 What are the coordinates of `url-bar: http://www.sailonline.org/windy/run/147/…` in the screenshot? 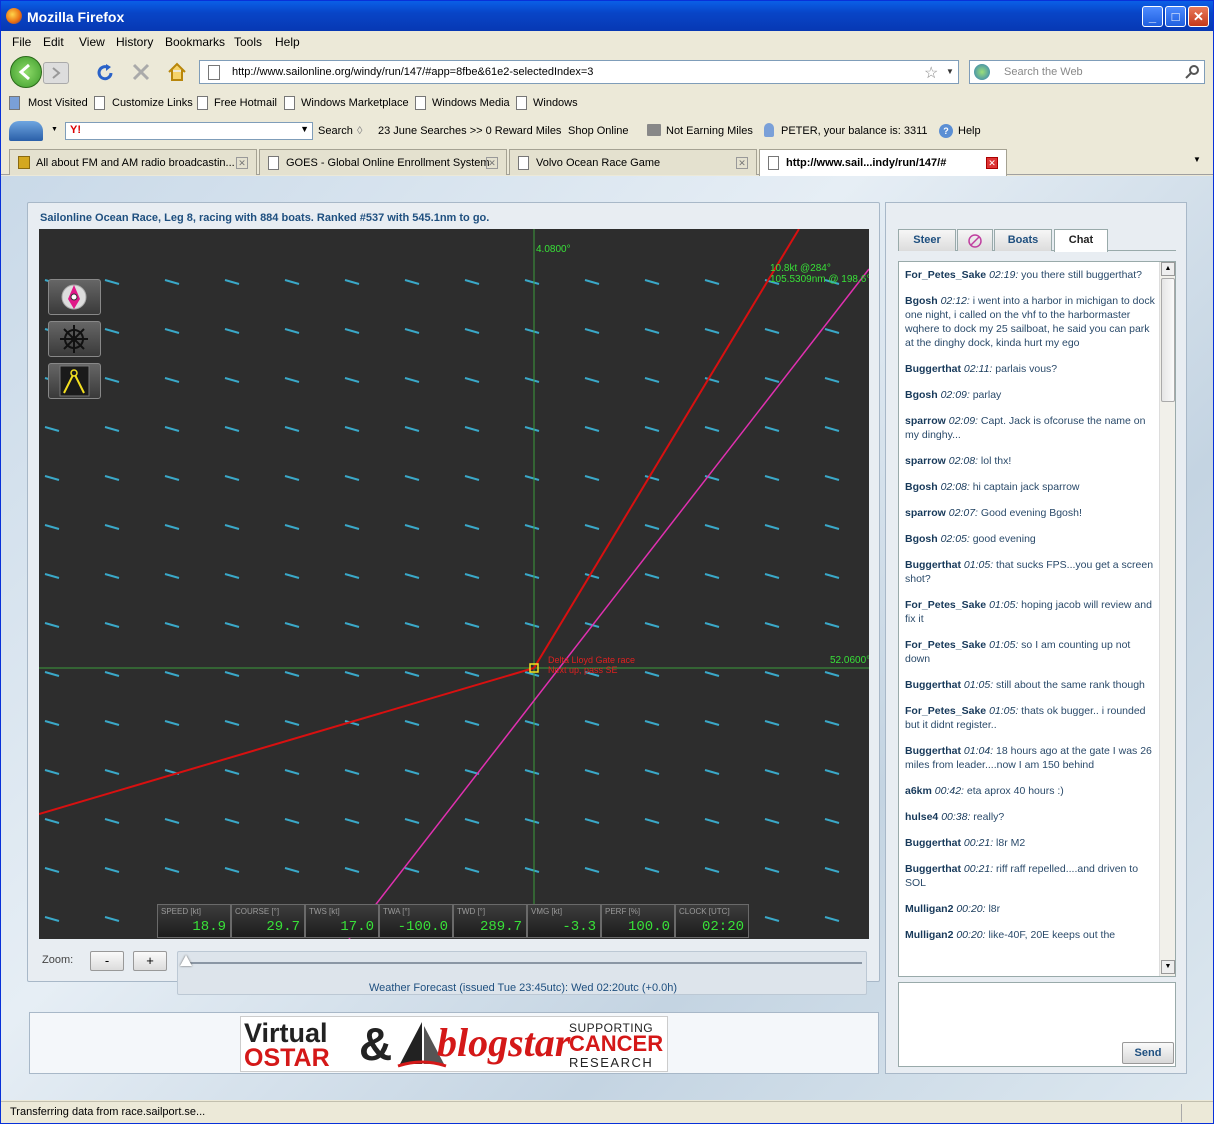 It's located at (579, 72).